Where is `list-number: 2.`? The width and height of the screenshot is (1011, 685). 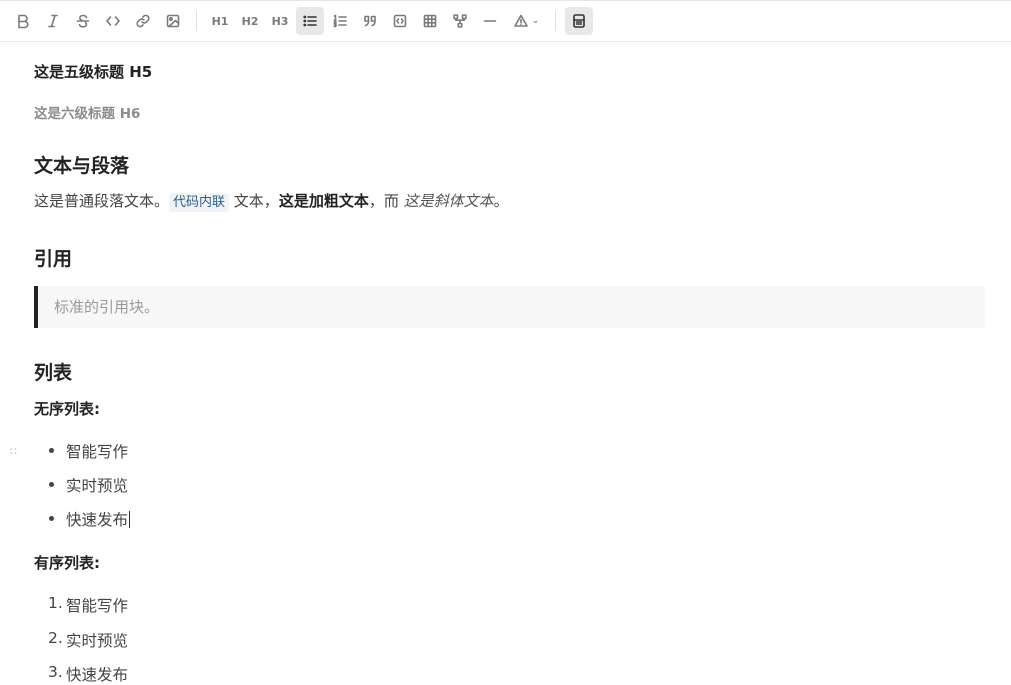 list-number: 2. is located at coordinates (55, 638).